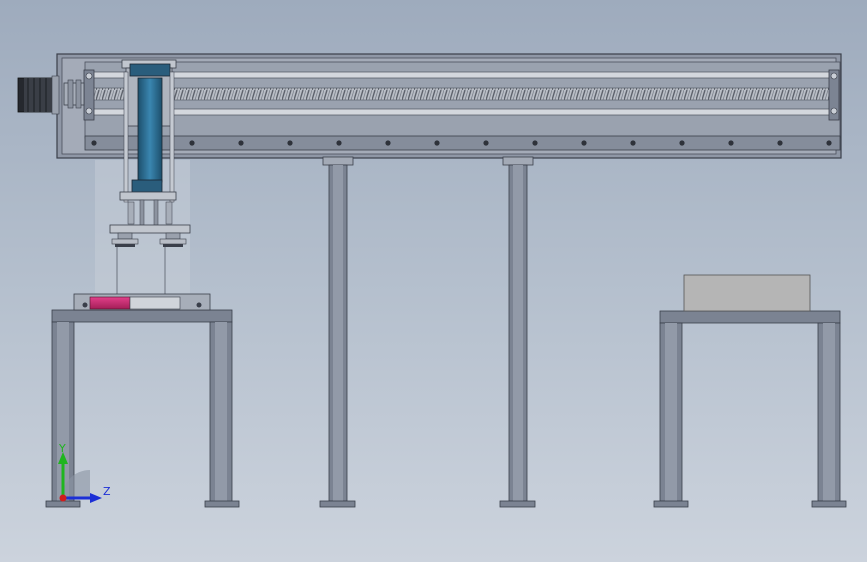 This screenshot has height=562, width=867. I want to click on triad-y-label: Y, so click(62, 448).